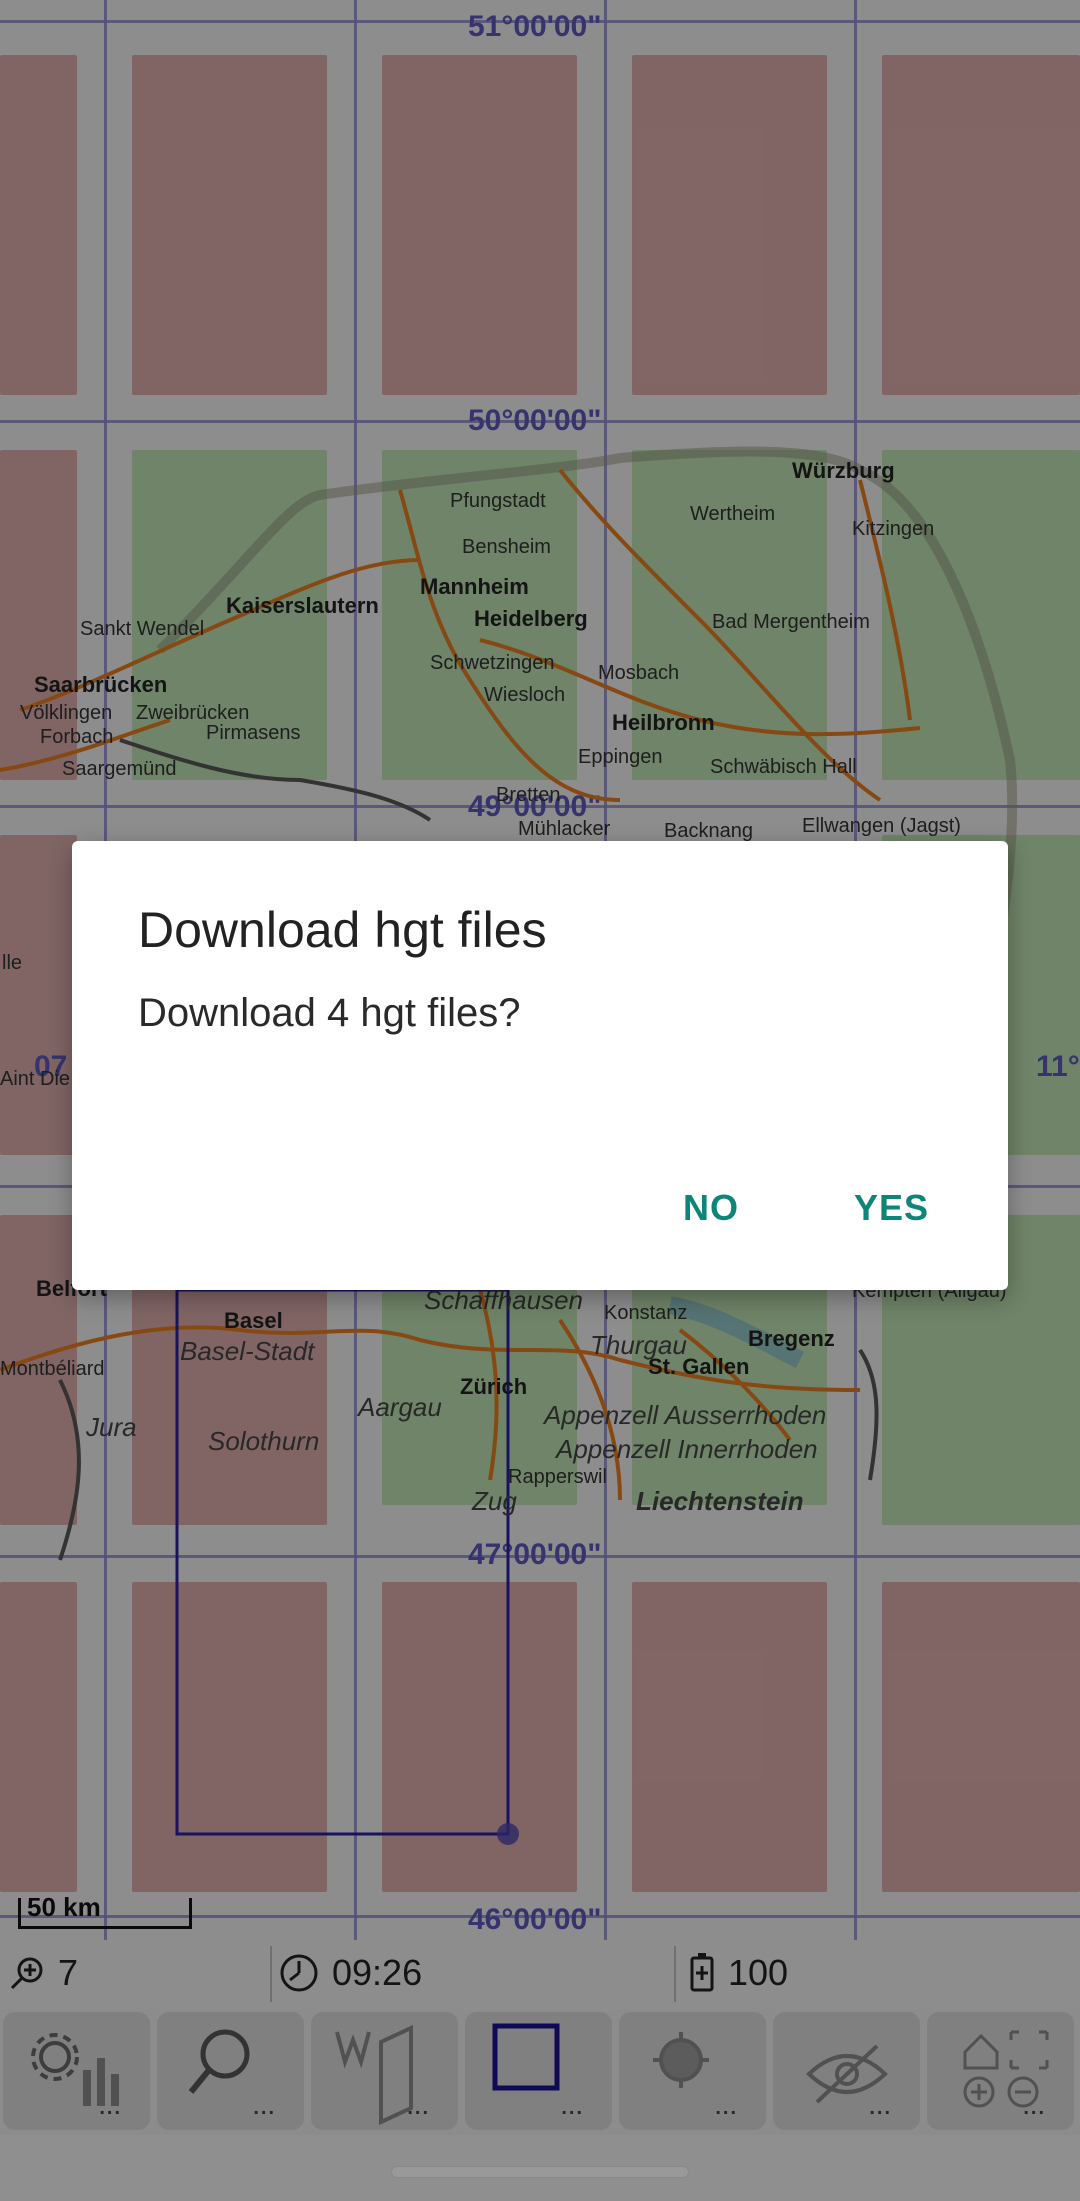 The height and width of the screenshot is (2201, 1080). Describe the element at coordinates (711, 1208) in the screenshot. I see `no-button: NO` at that location.